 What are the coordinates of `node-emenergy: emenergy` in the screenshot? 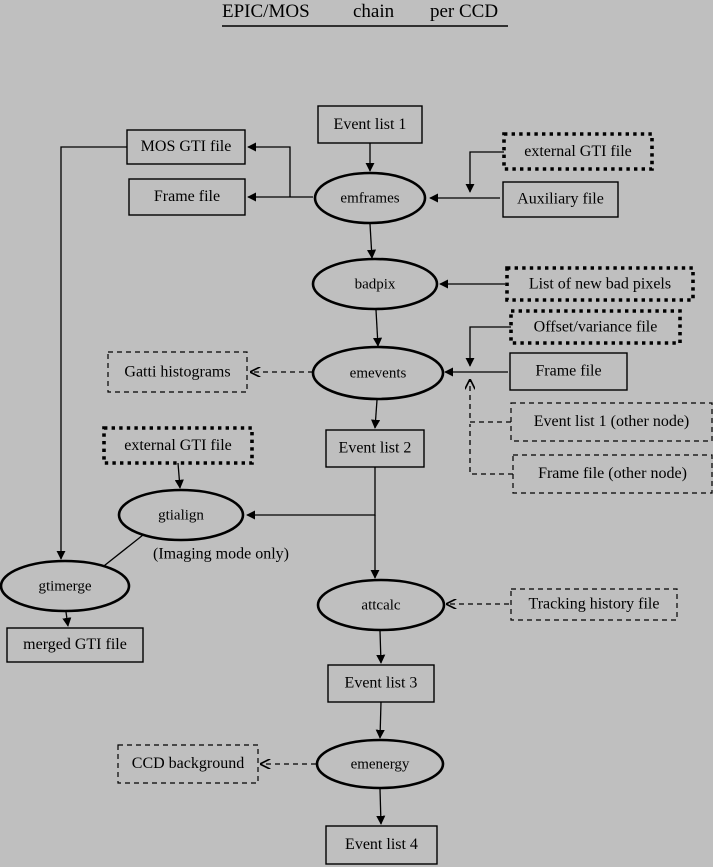 It's located at (380, 764).